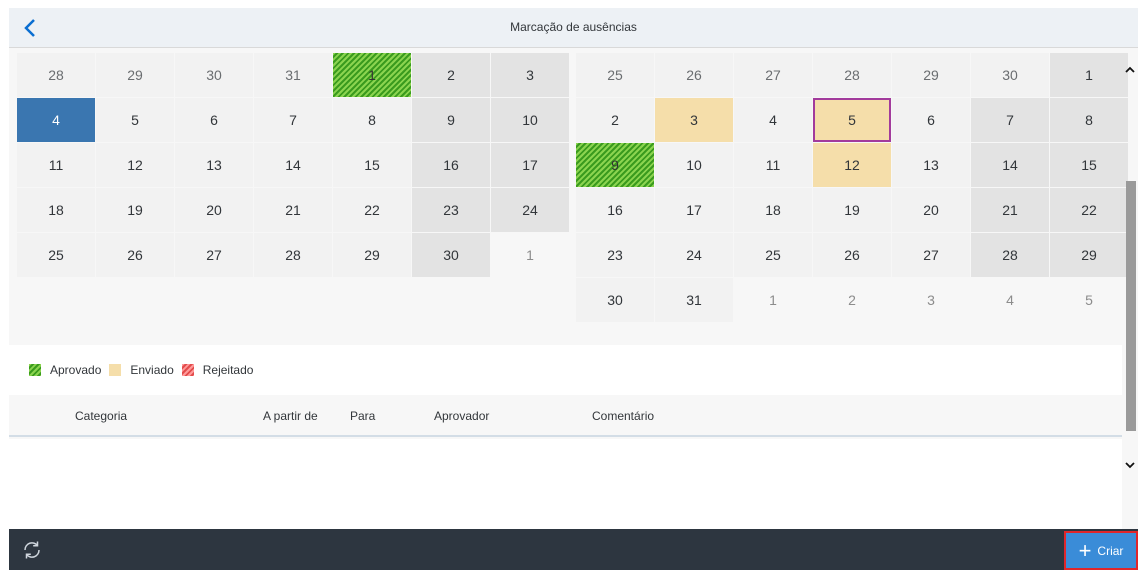 Image resolution: width=1138 pixels, height=570 pixels. I want to click on left-day-cell: 14, so click(293, 165).